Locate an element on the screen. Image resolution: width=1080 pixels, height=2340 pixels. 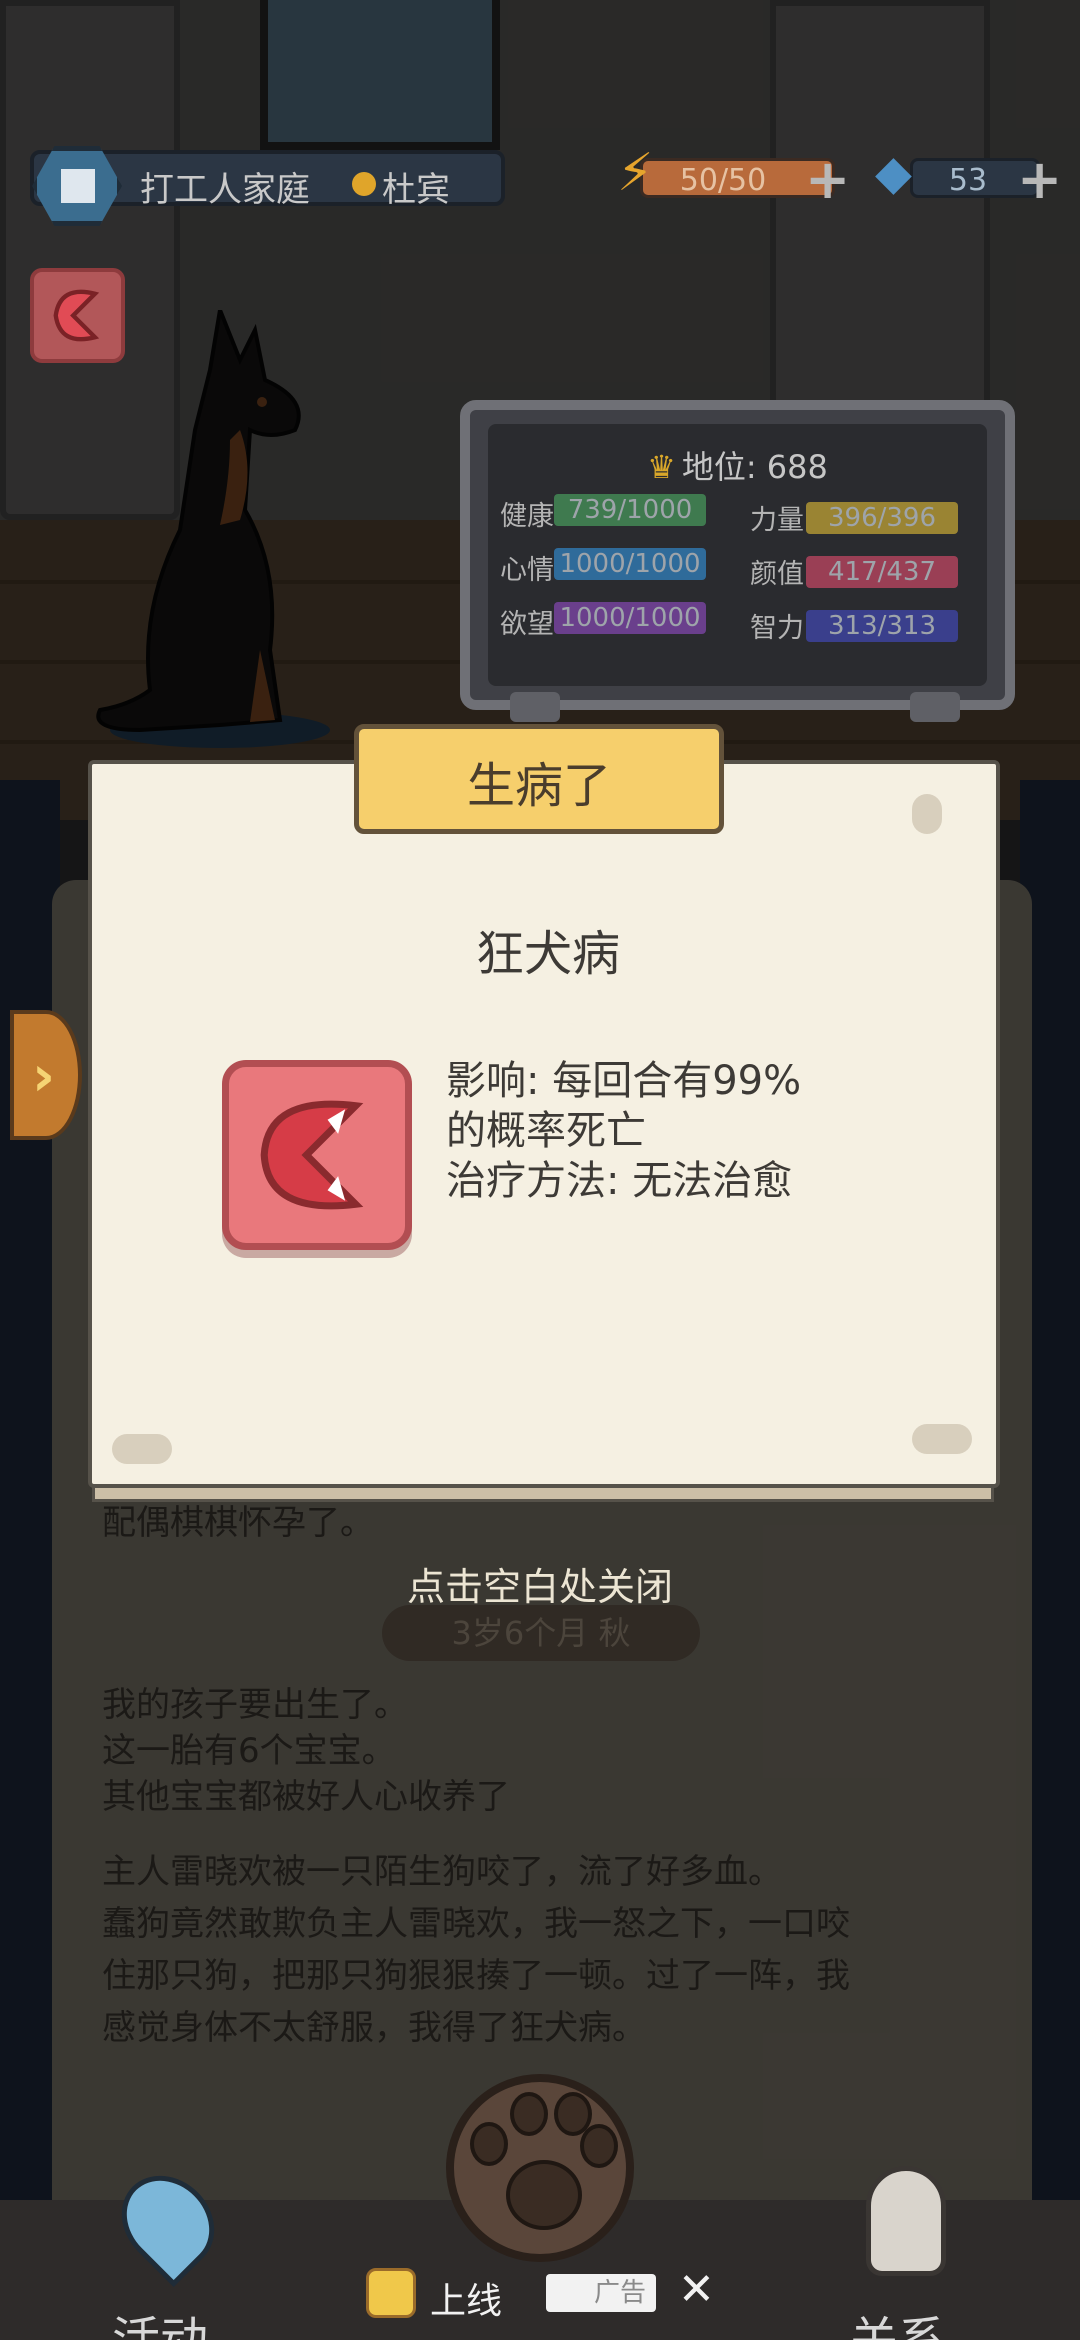
gem-value: 53 is located at coordinates (968, 180).